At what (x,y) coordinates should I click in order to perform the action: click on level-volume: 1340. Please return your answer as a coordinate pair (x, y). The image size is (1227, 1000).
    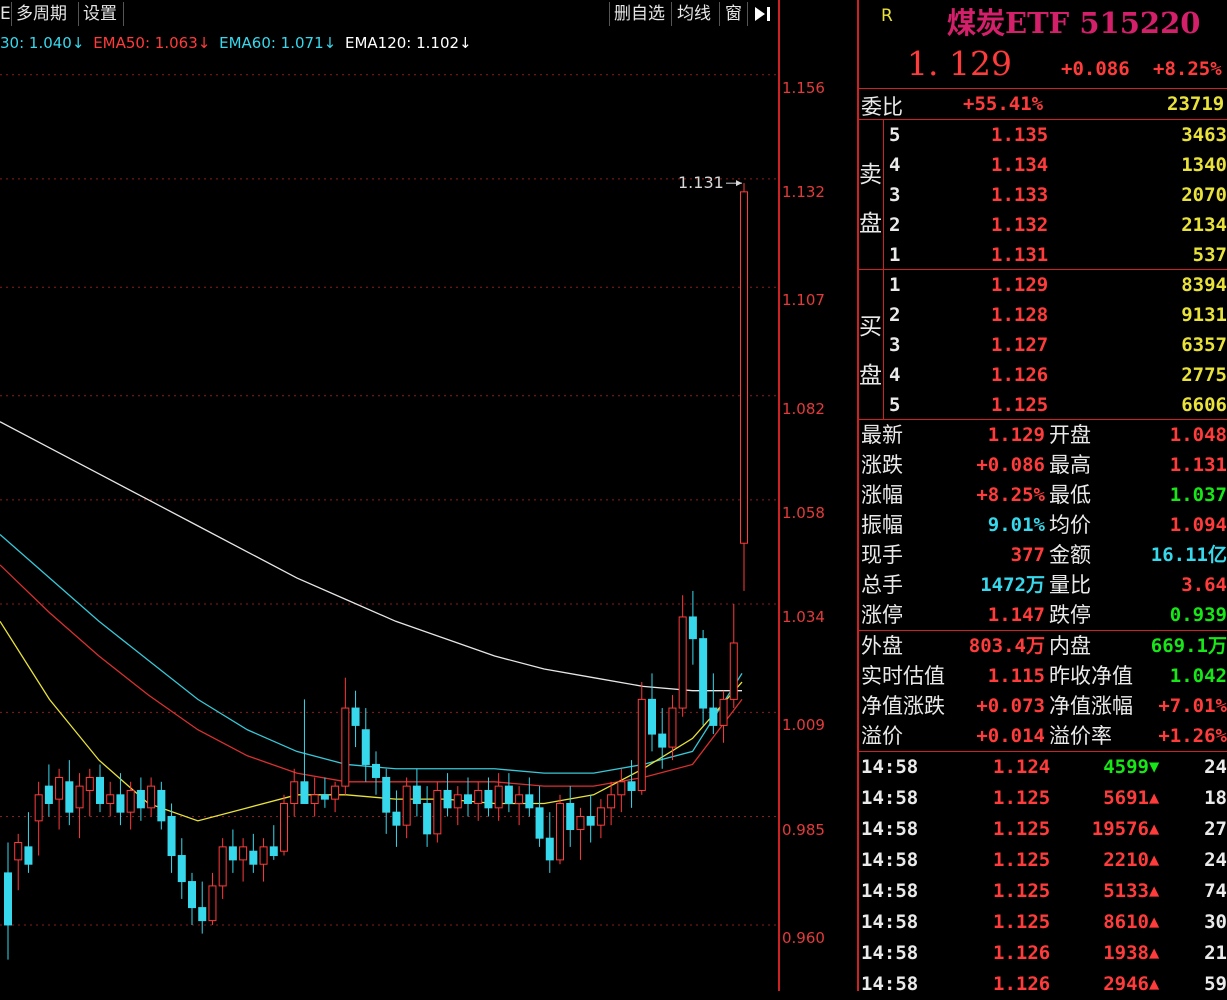
    Looking at the image, I should click on (1204, 165).